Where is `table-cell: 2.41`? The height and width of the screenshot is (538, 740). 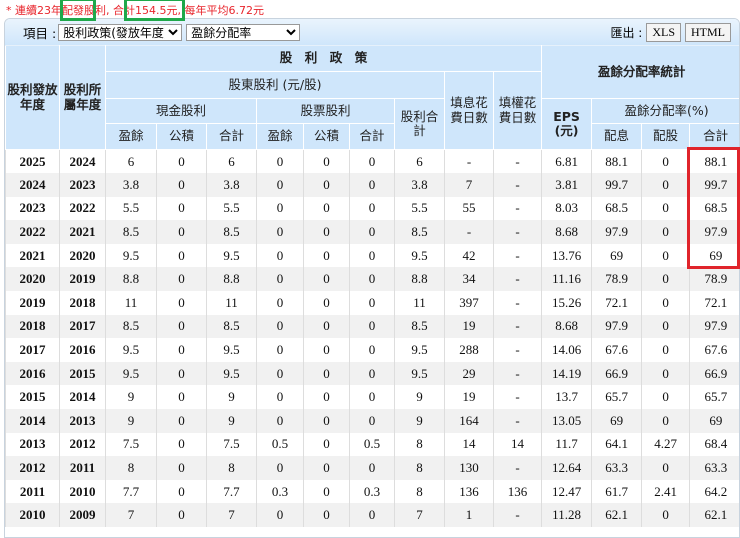 table-cell: 2.41 is located at coordinates (666, 492).